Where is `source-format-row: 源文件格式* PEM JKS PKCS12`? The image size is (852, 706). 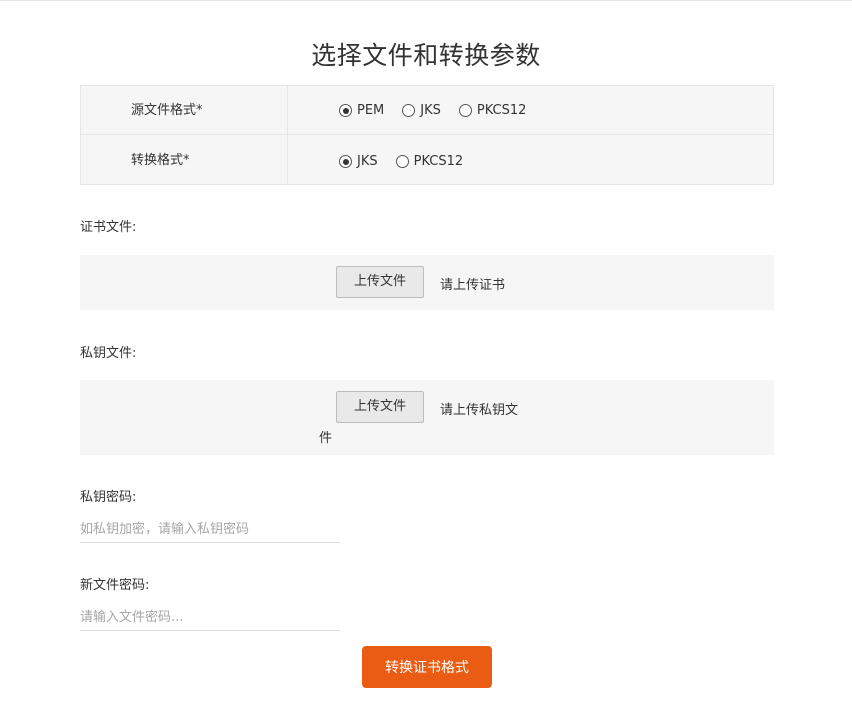 source-format-row: 源文件格式* PEM JKS PKCS12 is located at coordinates (427, 110).